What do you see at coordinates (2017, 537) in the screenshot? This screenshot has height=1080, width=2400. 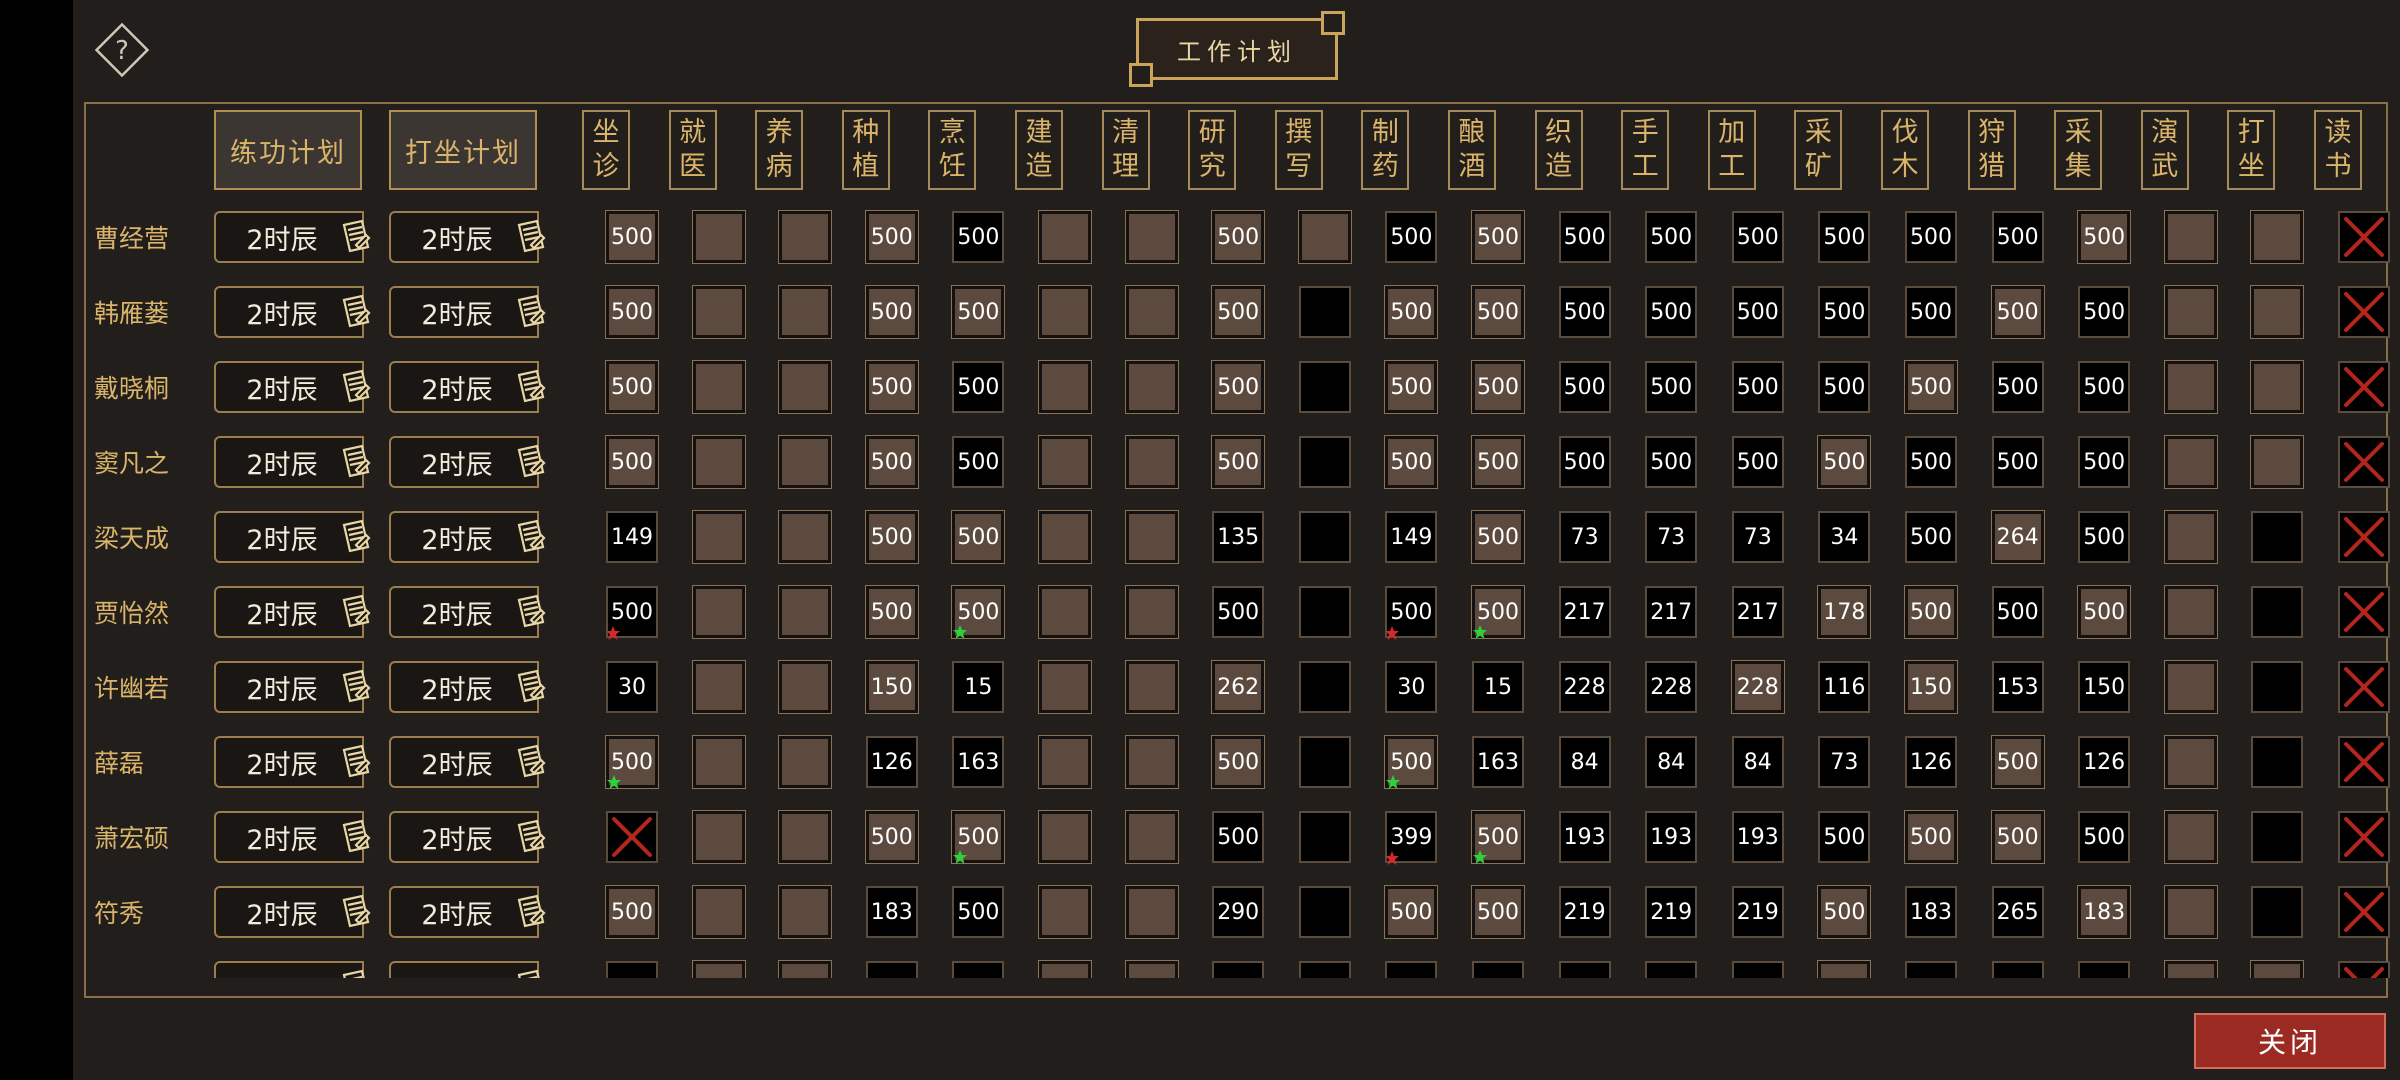 I see `work-slot-狩猎: 264` at bounding box center [2017, 537].